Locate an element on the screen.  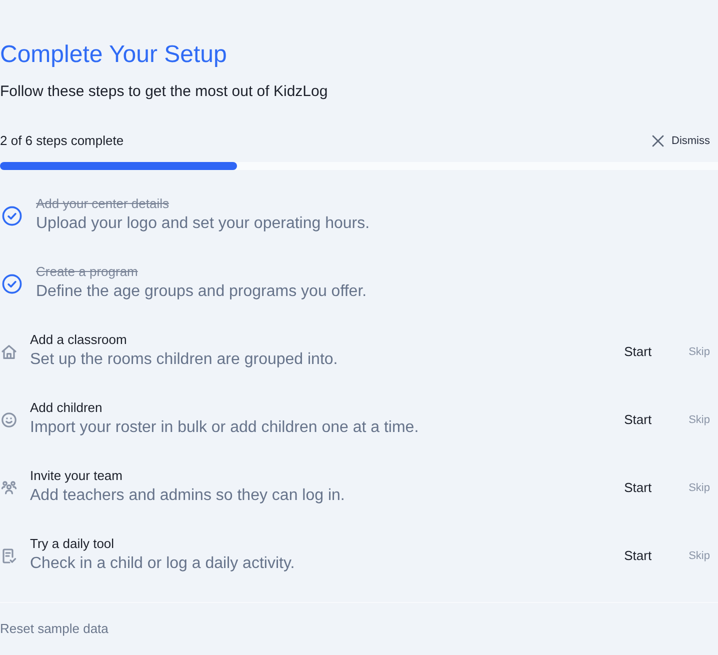
page-title: Complete Your Setup is located at coordinates (113, 55).